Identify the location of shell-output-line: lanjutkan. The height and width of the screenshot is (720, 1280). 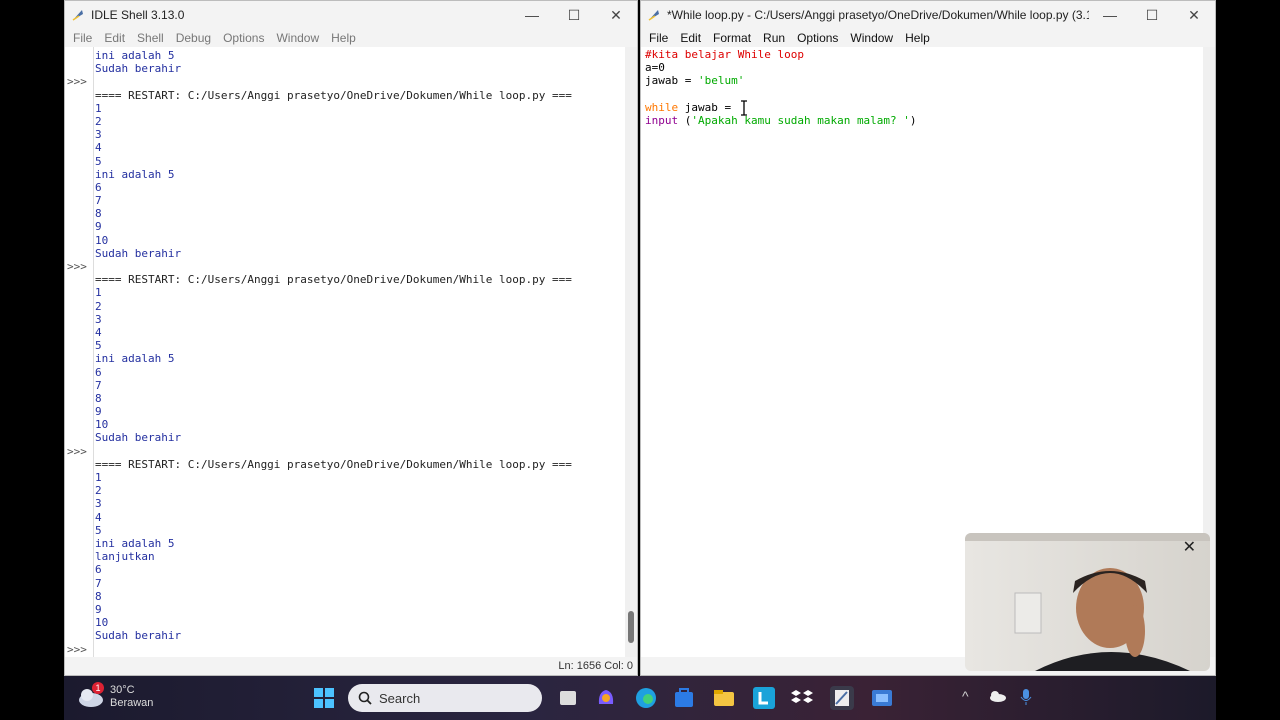
(125, 557).